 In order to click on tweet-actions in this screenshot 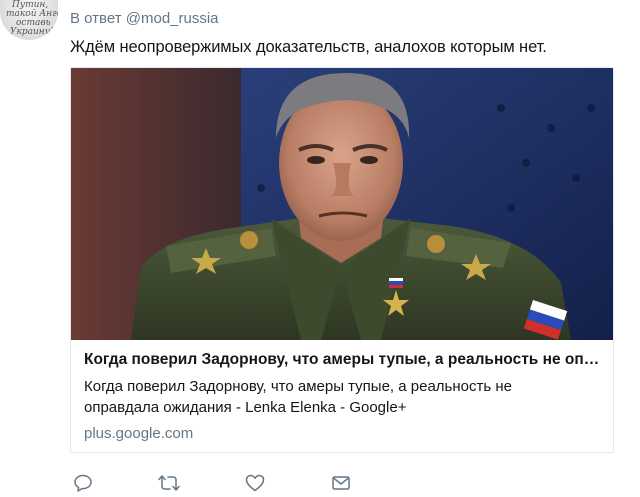, I will do `click(220, 484)`.